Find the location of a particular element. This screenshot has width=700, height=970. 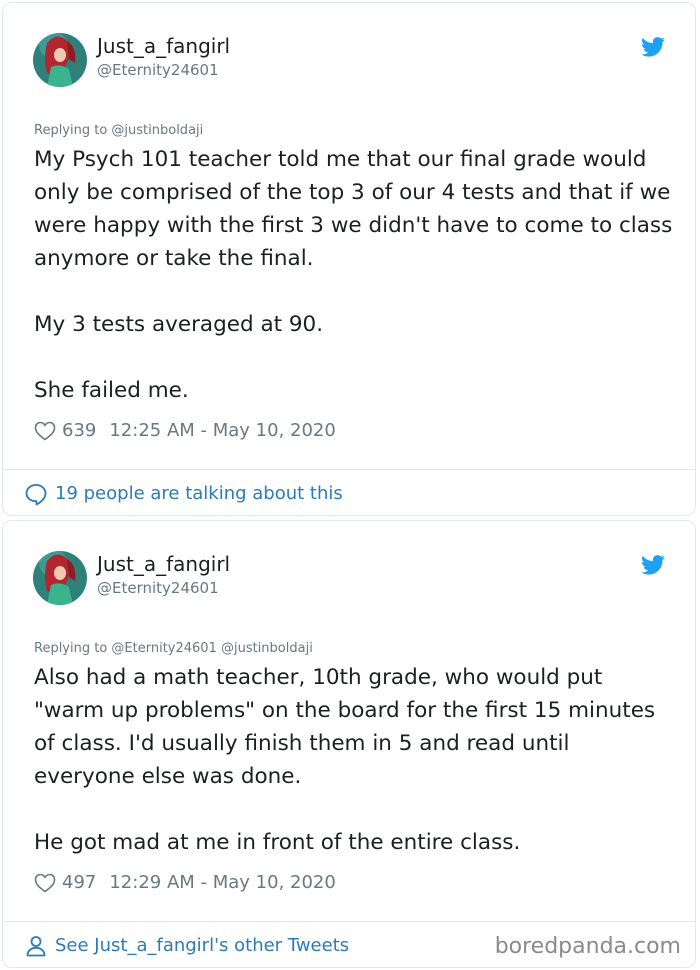

person-icon is located at coordinates (36, 946).